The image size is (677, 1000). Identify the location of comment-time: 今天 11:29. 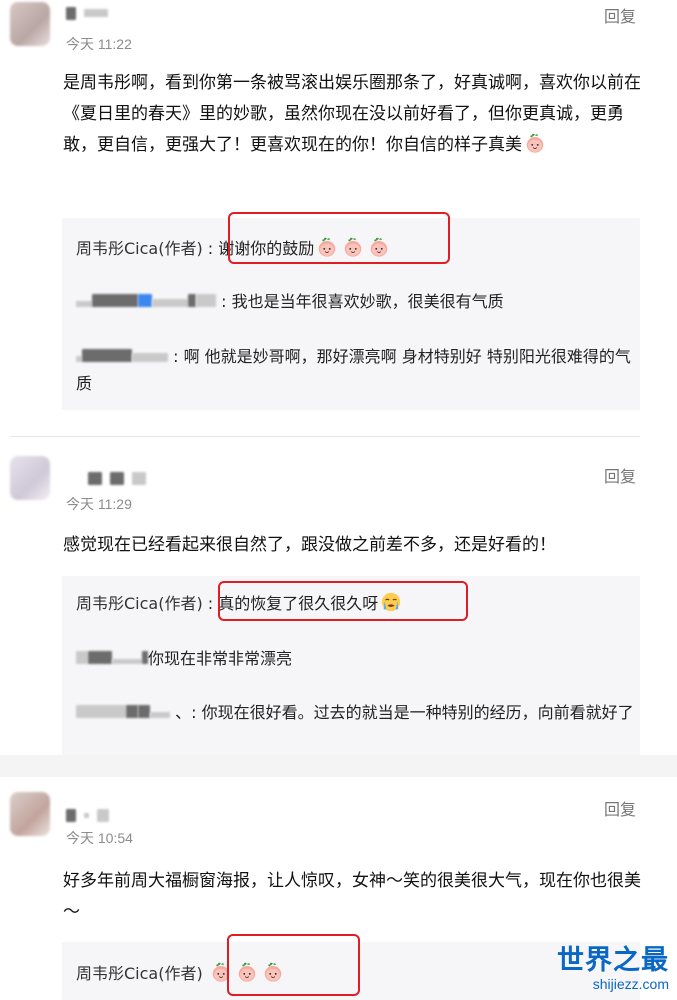
(99, 504).